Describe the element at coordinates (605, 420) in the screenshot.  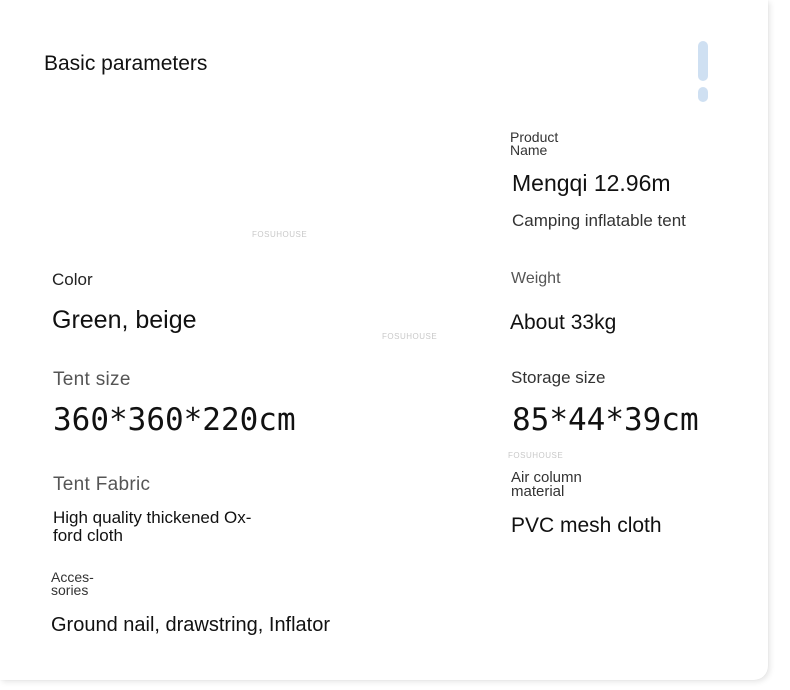
I see `storage-size-value: 85*44*39cm` at that location.